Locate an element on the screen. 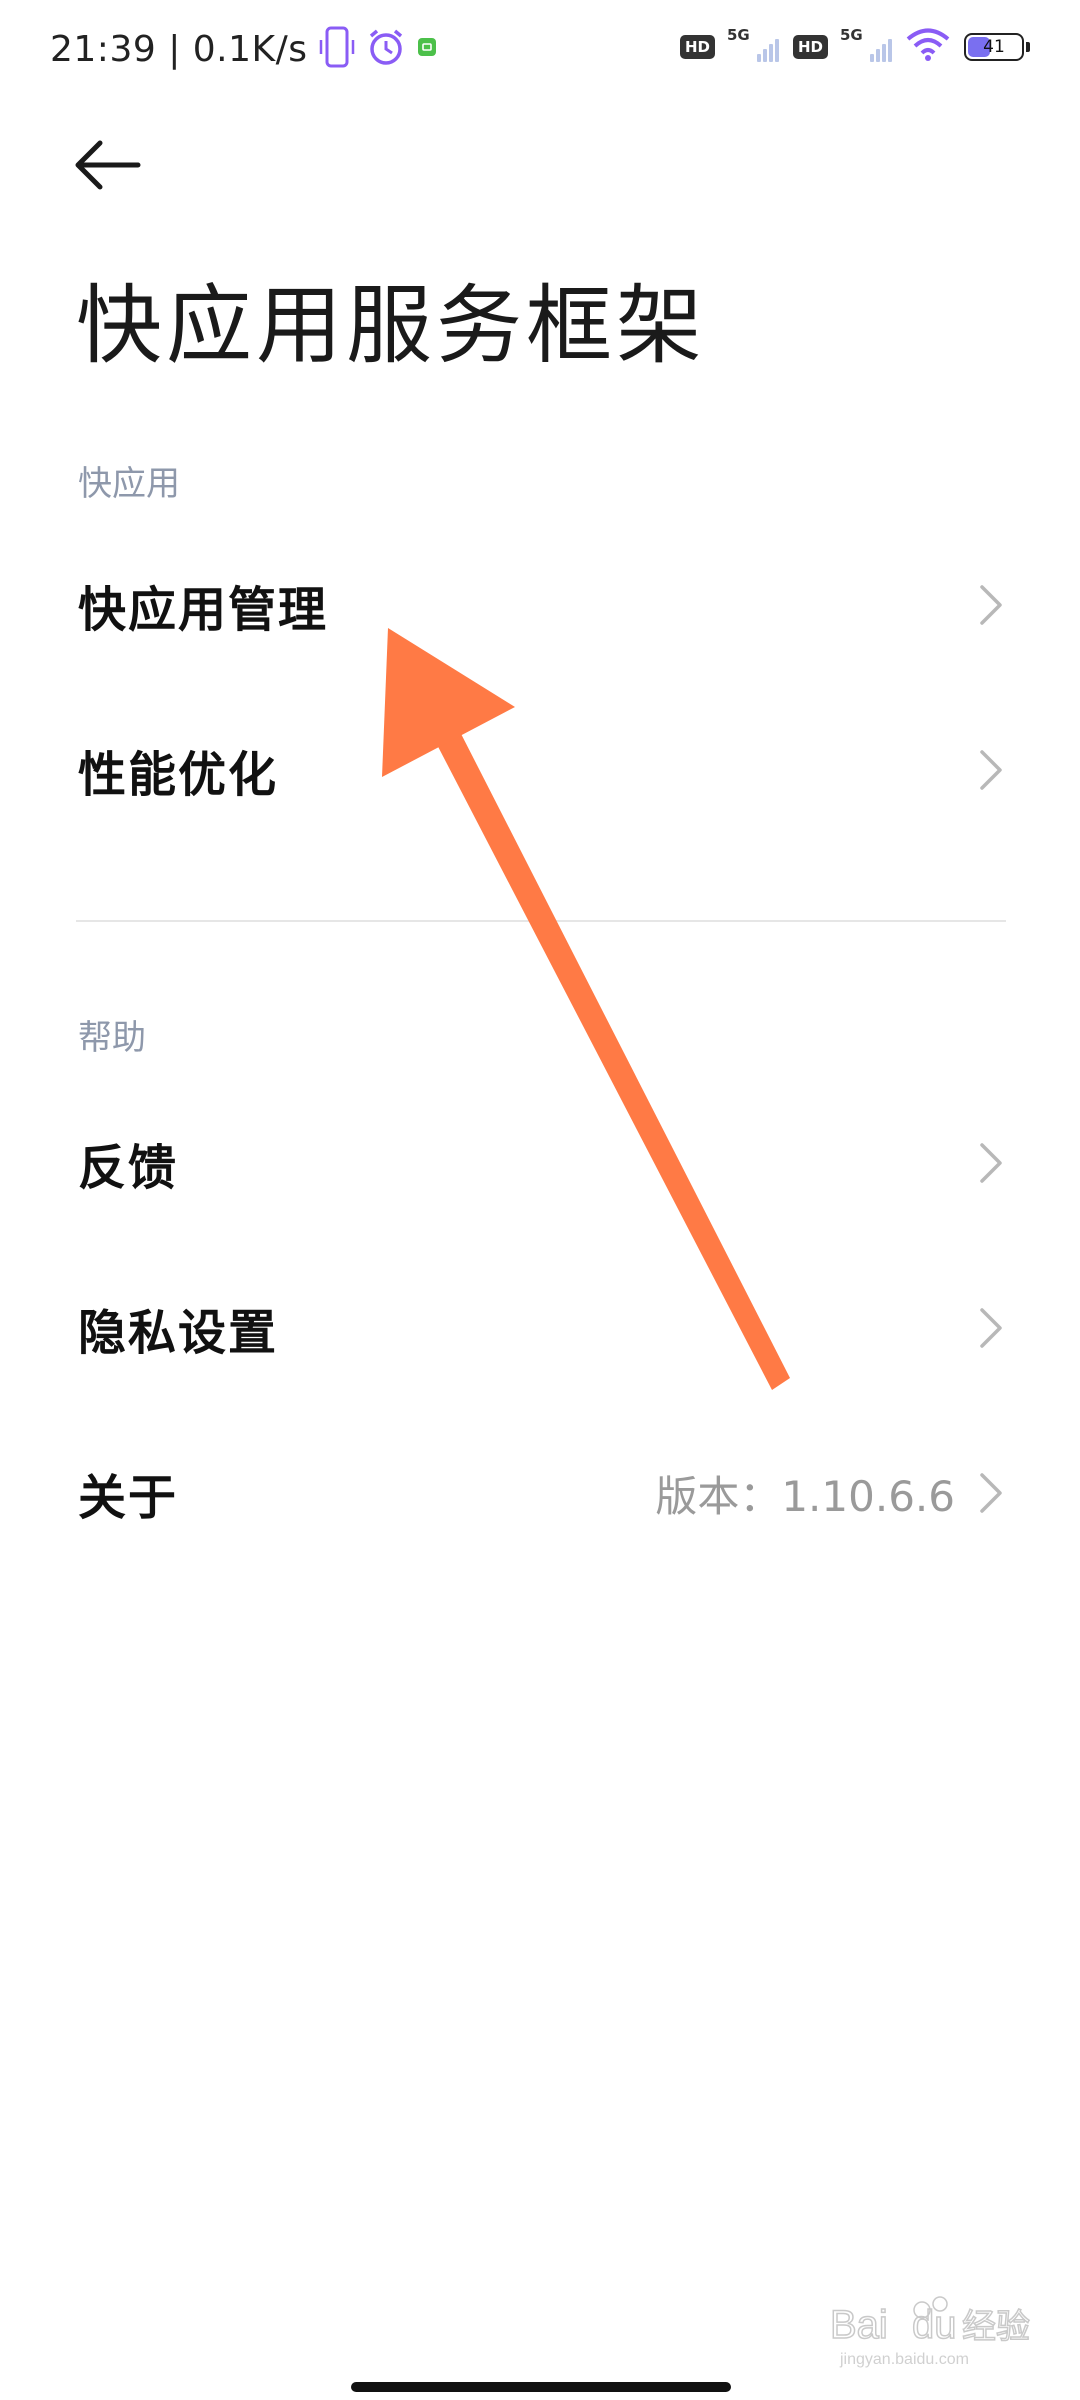 This screenshot has width=1080, height=2400. svg-text: Bai is located at coordinates (859, 2325).